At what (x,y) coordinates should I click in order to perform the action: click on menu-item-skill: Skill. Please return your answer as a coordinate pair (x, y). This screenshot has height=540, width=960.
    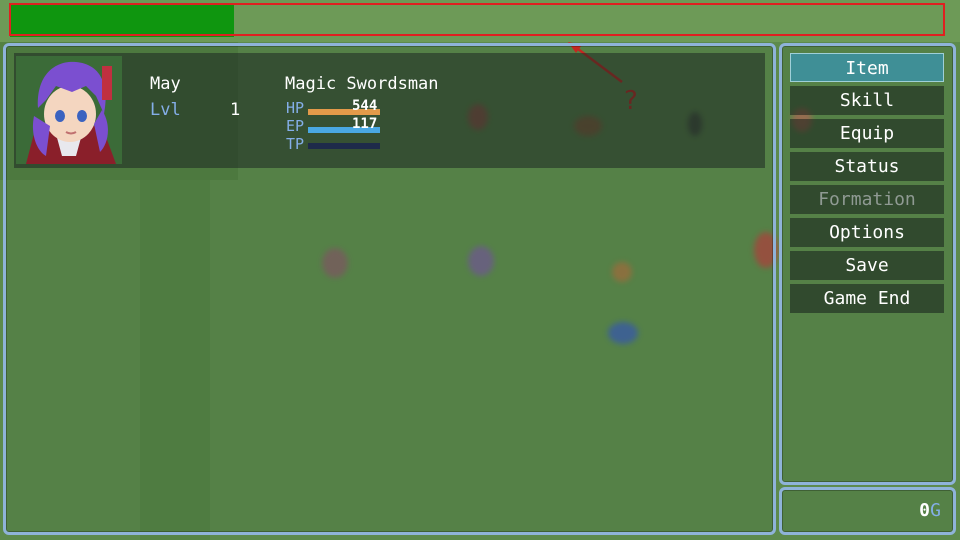
    Looking at the image, I should click on (867, 100).